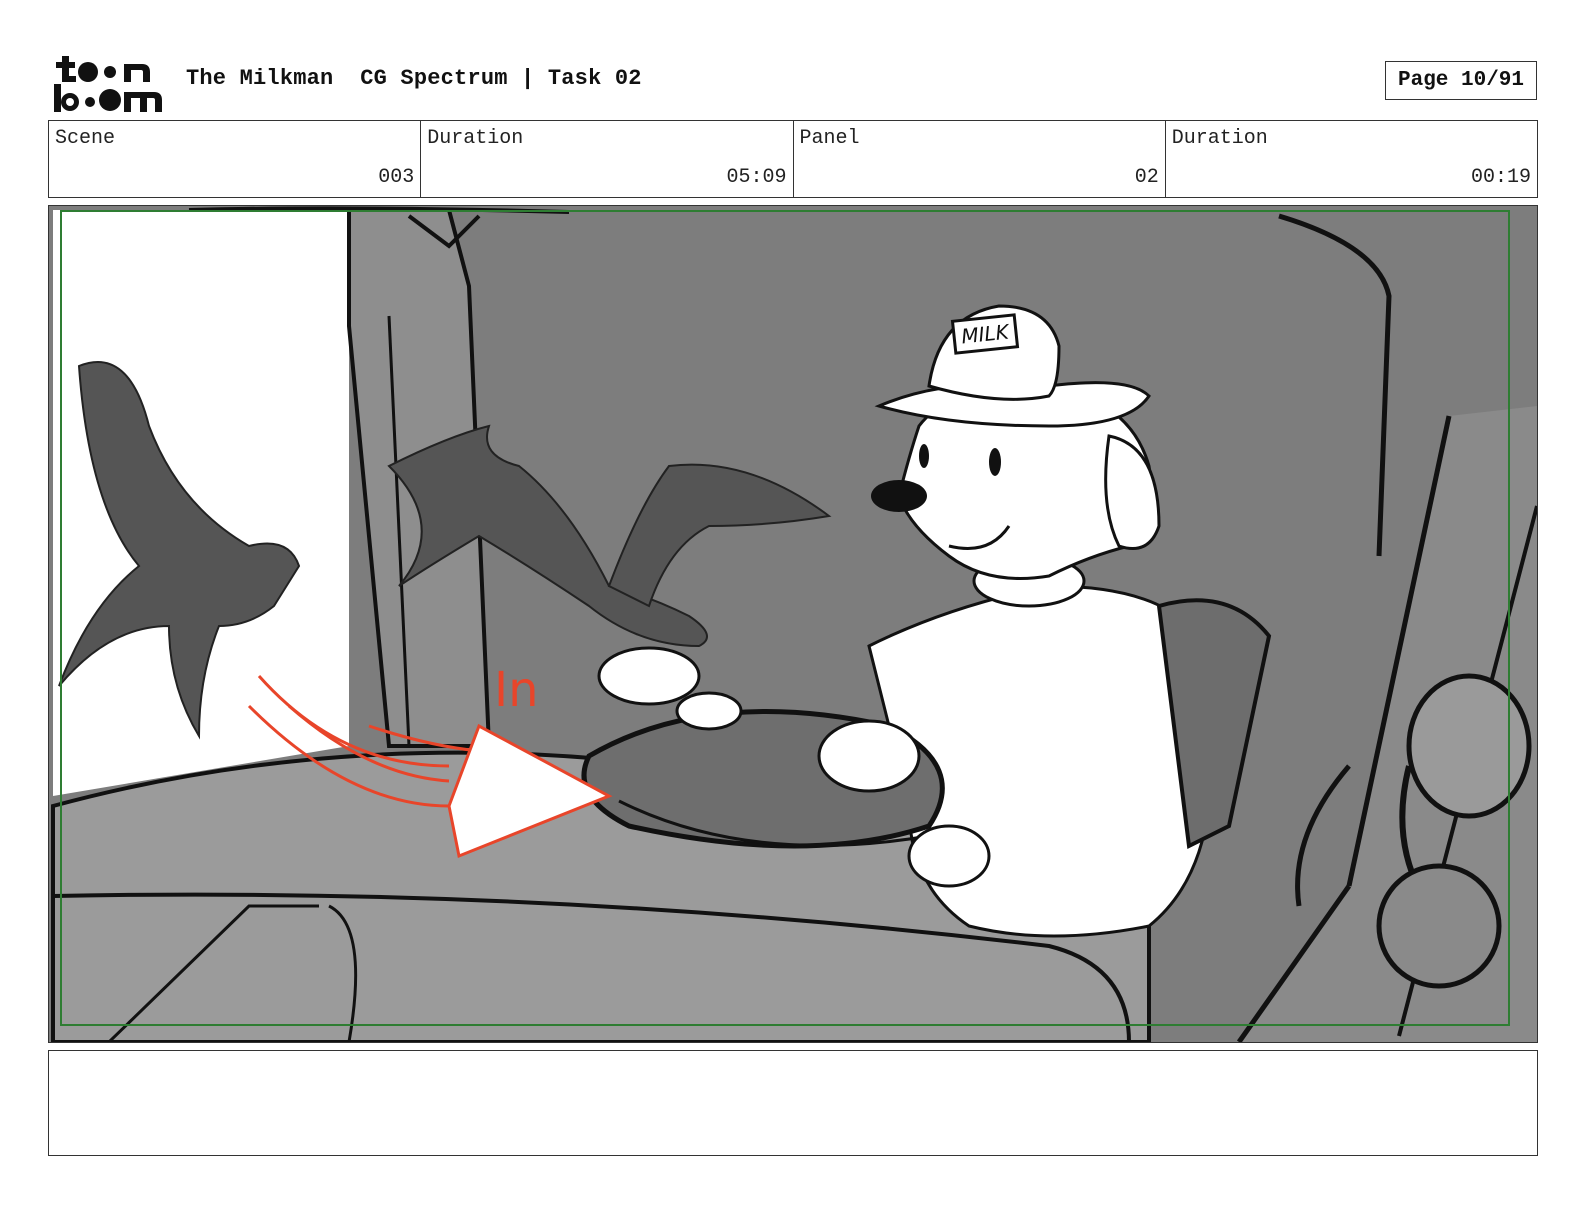 The width and height of the screenshot is (1584, 1224). What do you see at coordinates (1461, 80) in the screenshot?
I see `page-indicator: Page 10/91` at bounding box center [1461, 80].